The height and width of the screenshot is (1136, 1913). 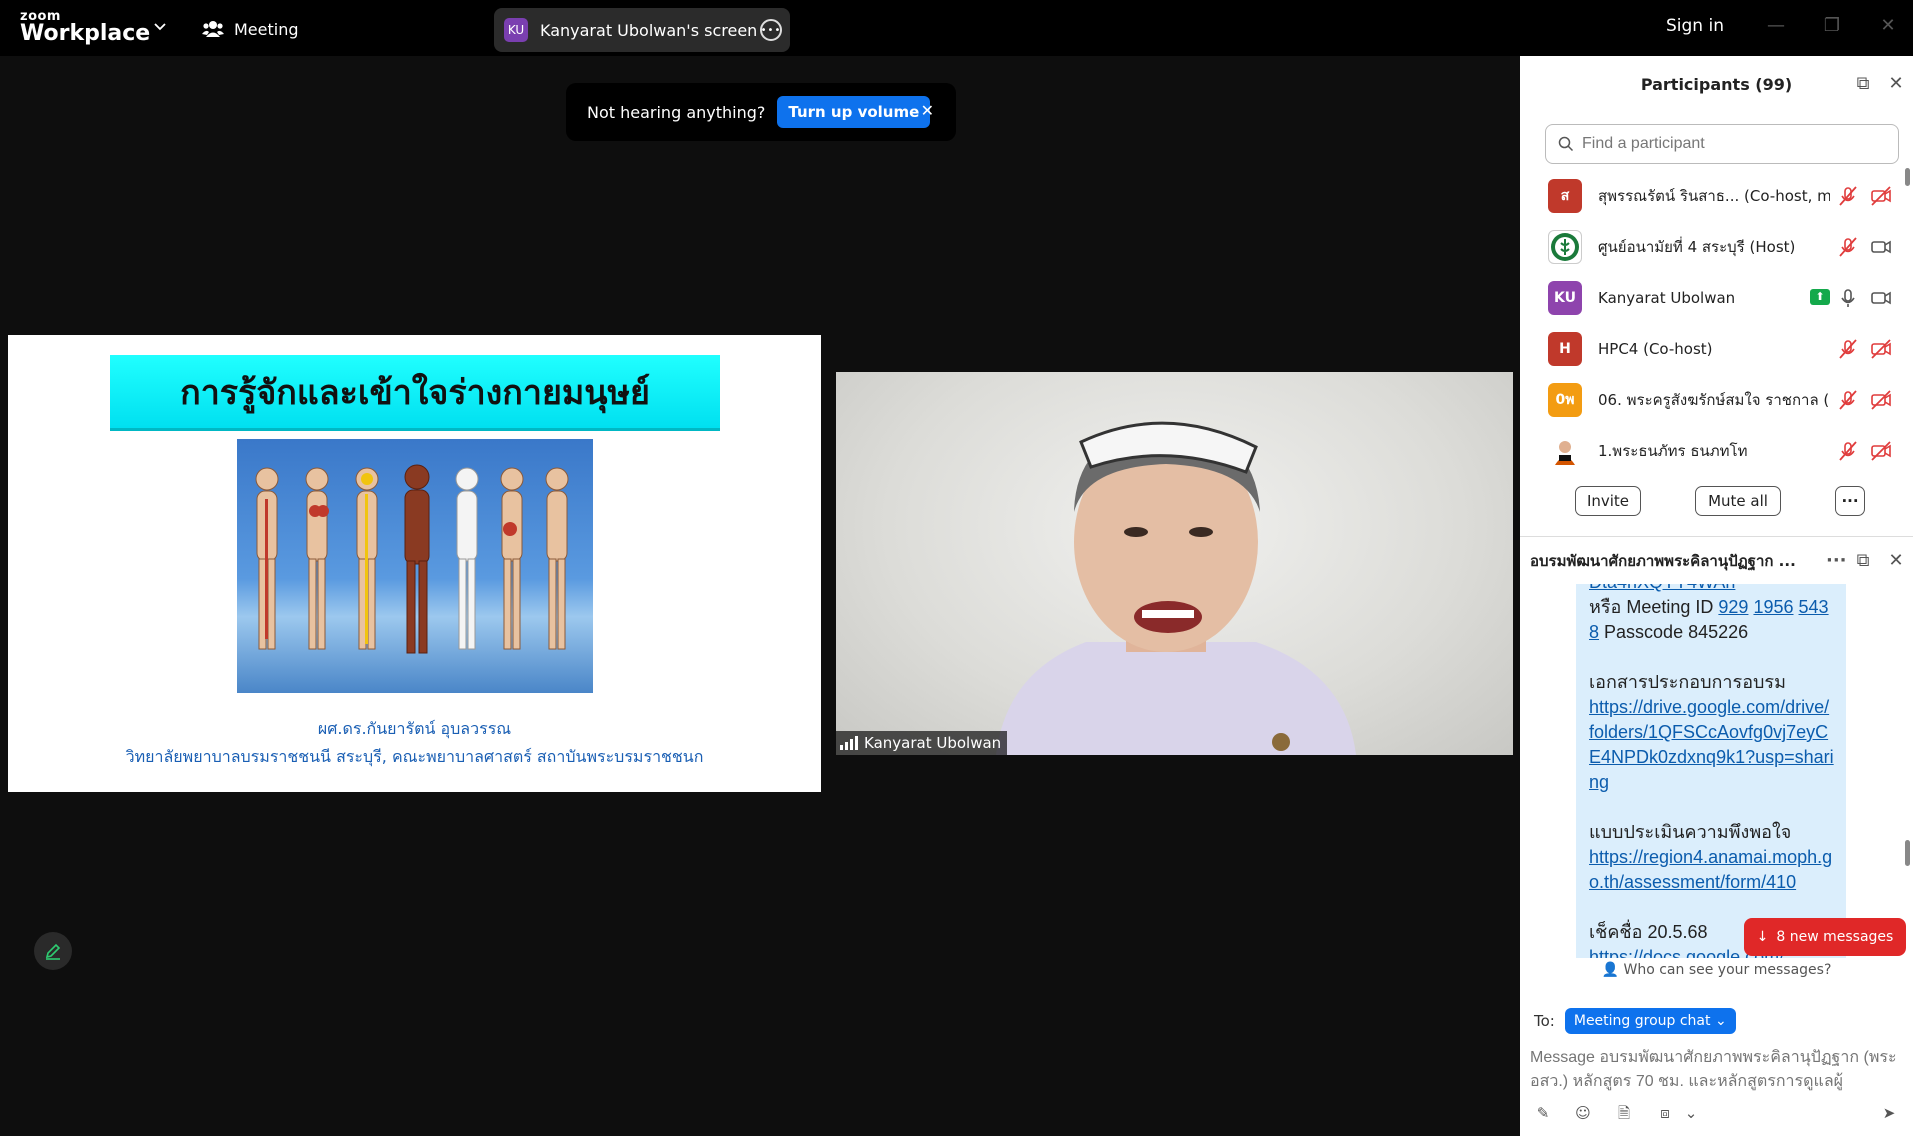 I want to click on file-icon: 🗎, so click(x=1624, y=1113).